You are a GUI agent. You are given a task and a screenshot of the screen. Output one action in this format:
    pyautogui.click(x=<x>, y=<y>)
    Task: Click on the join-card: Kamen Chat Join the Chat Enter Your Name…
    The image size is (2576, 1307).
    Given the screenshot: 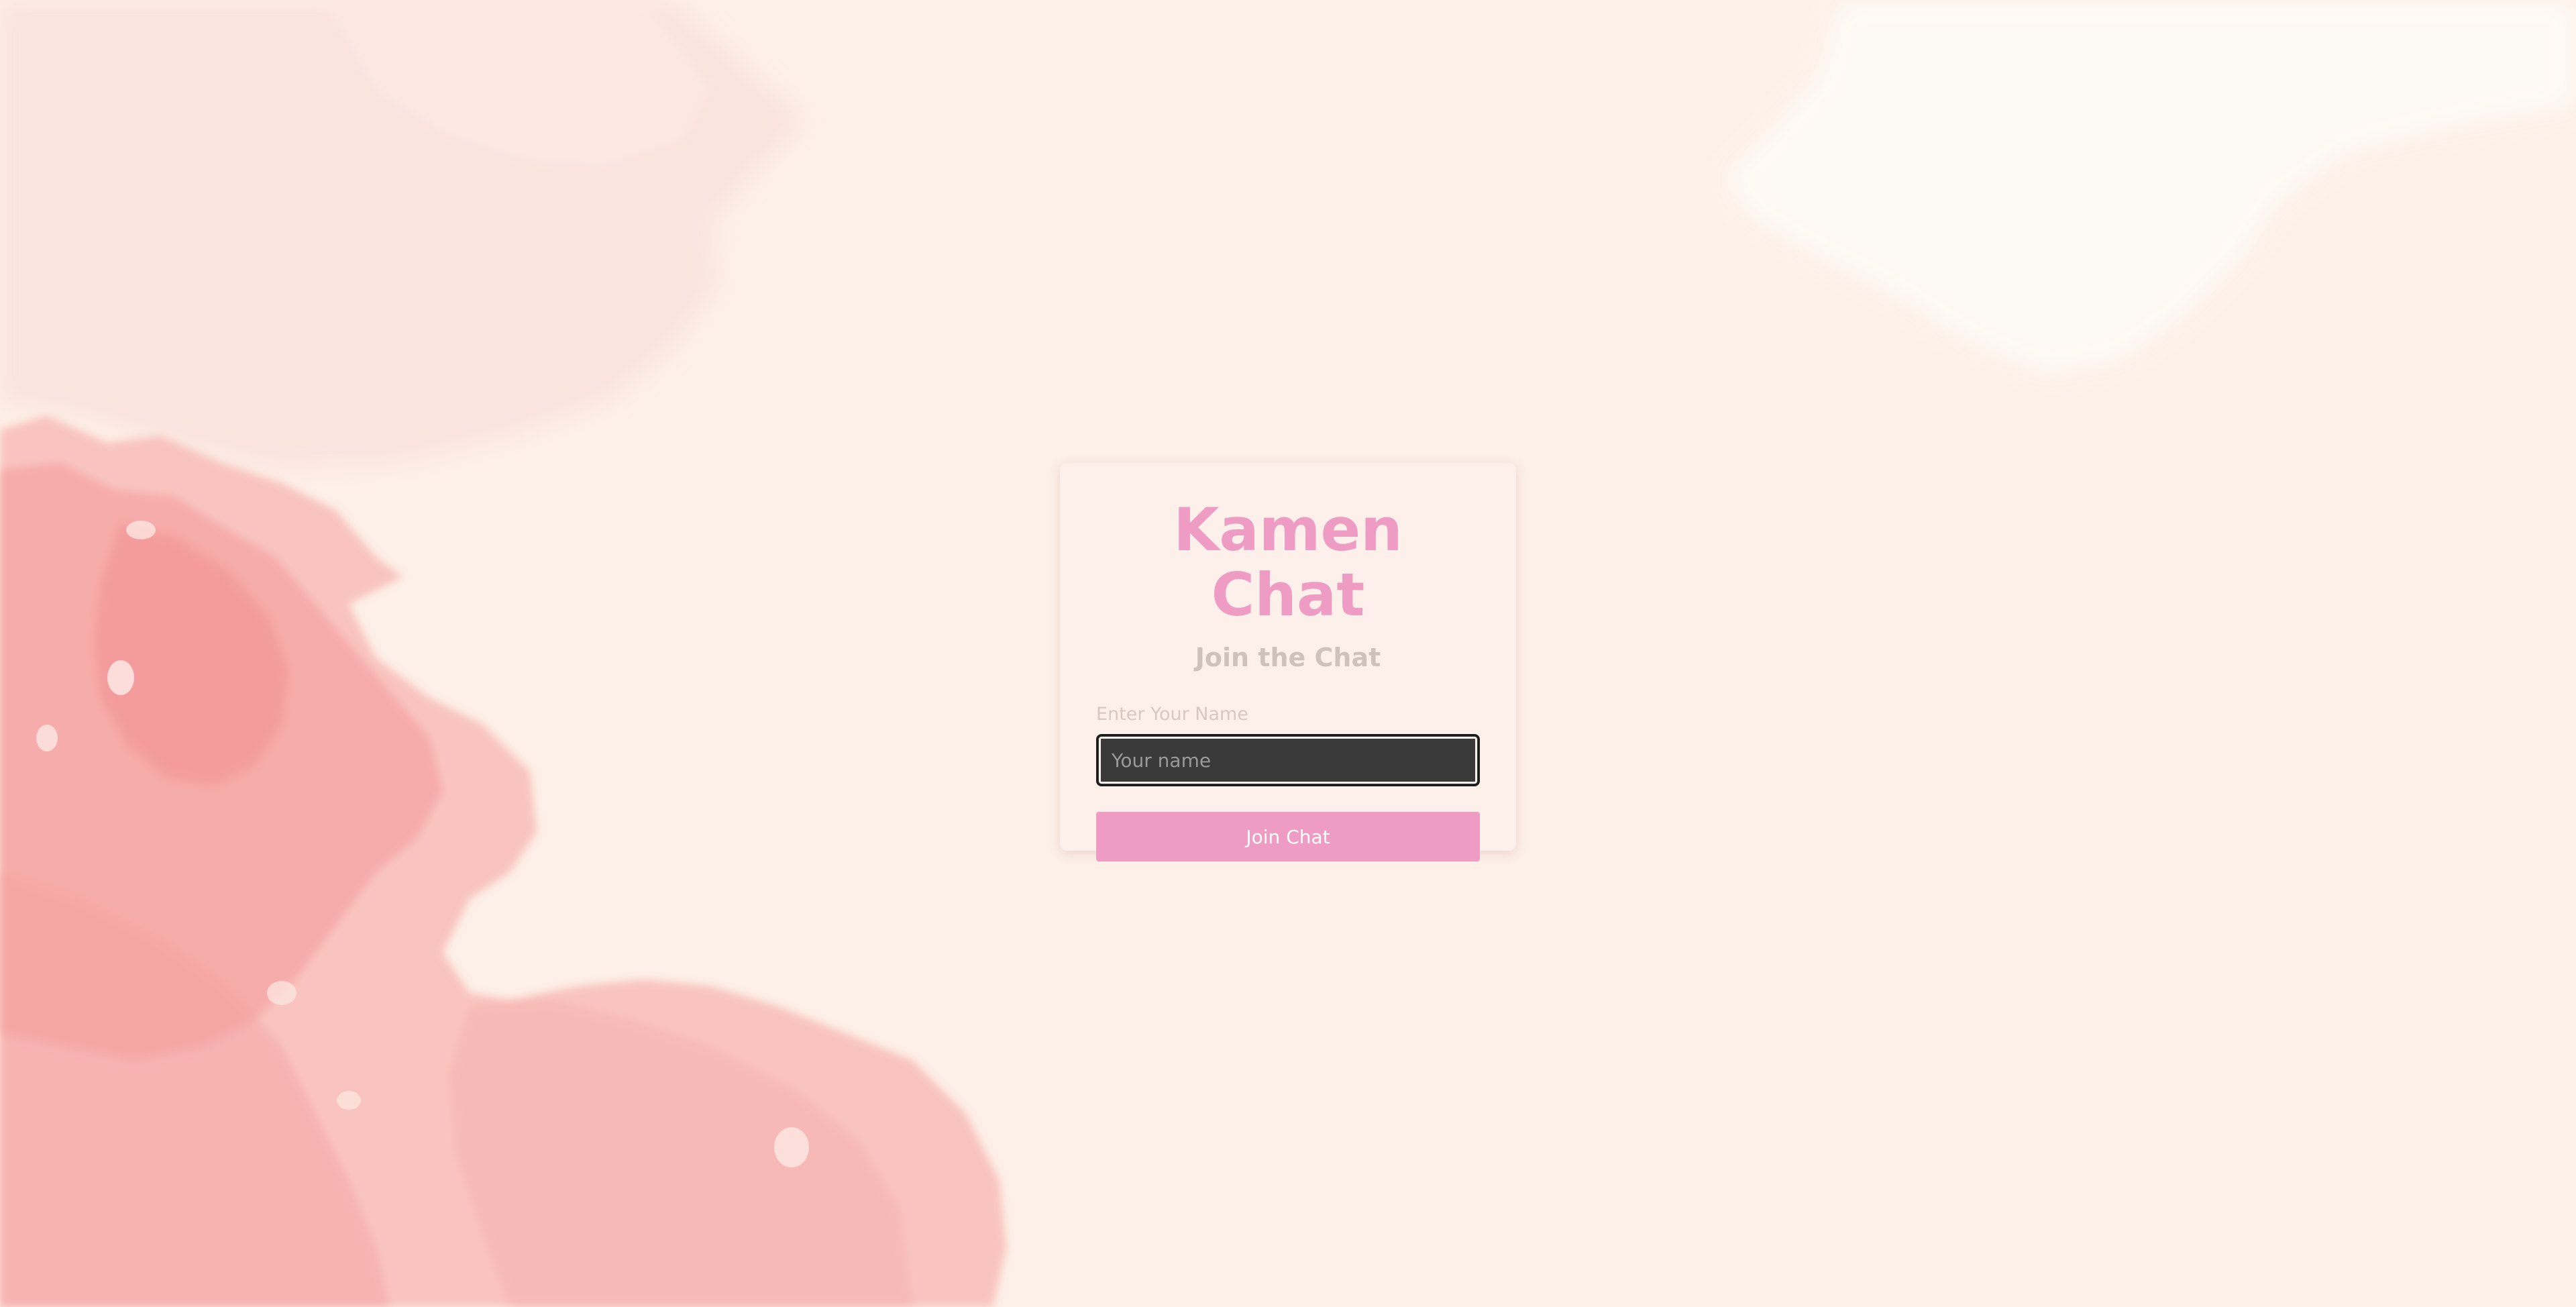 What is the action you would take?
    pyautogui.click(x=1288, y=662)
    